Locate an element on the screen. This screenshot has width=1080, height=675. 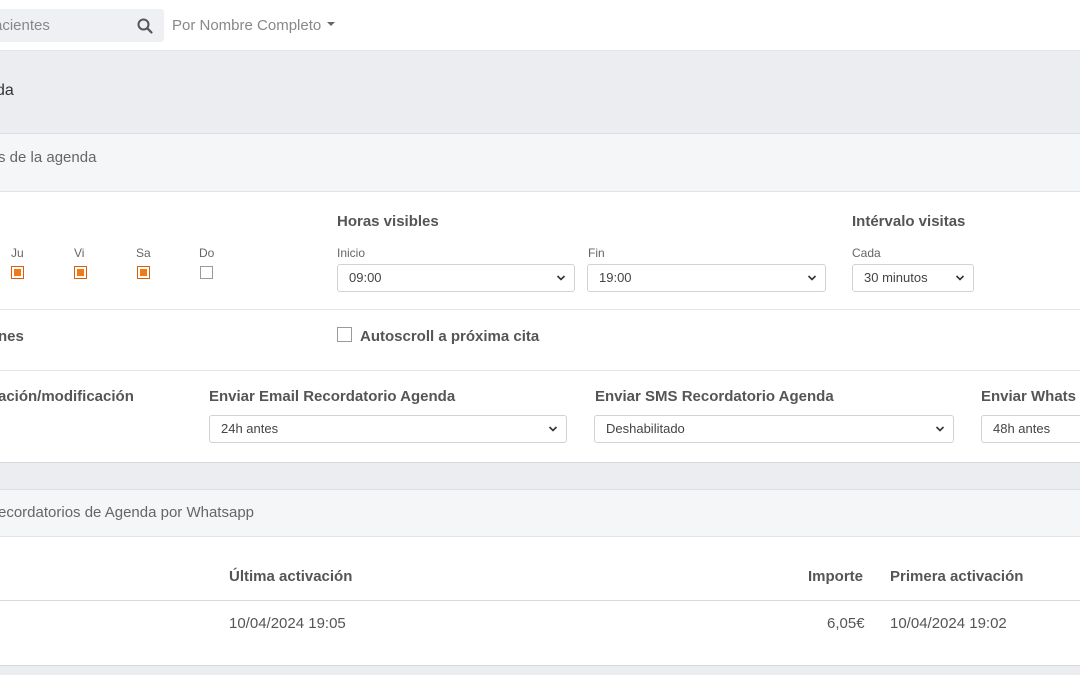
end-hour-value: 19:00 is located at coordinates (615, 277).